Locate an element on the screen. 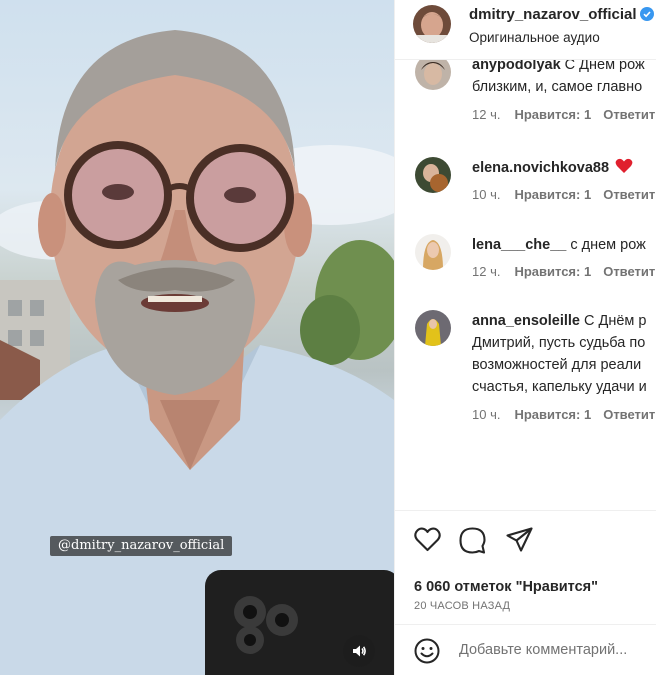 Image resolution: width=656 pixels, height=675 pixels. audio-label: Оригинальное аудио is located at coordinates (534, 37).